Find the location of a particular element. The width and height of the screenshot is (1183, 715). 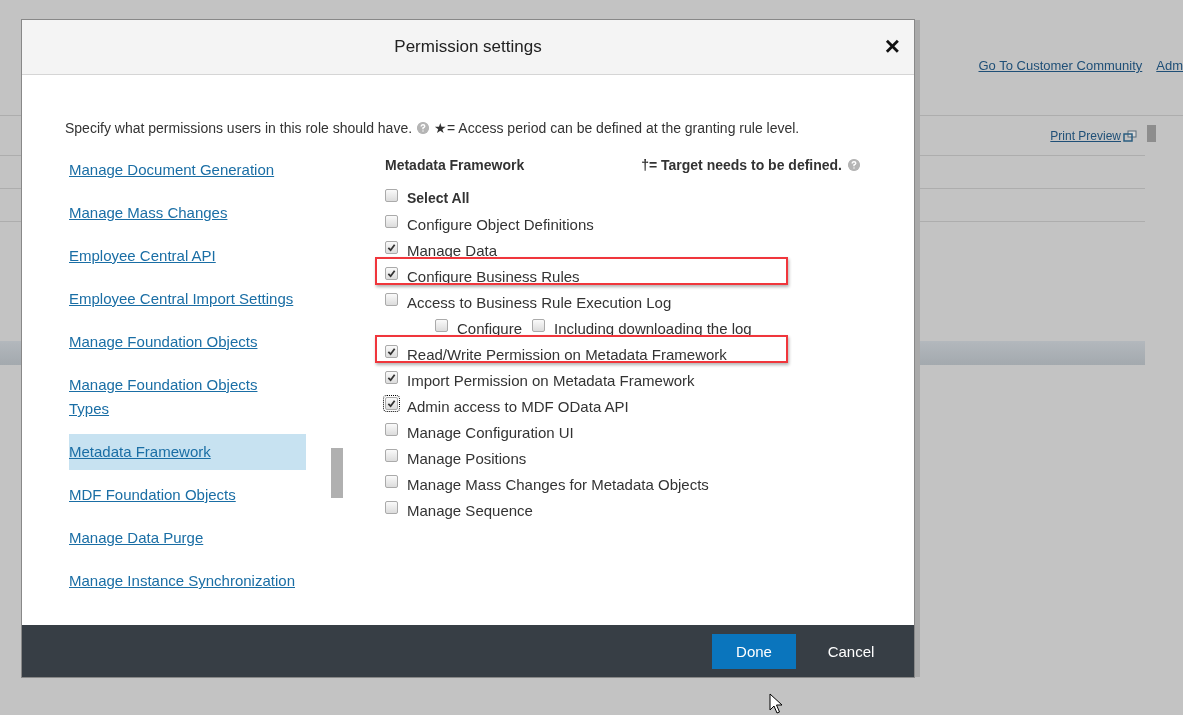

category-link: Manage Foundation Objects Types is located at coordinates (171, 397).